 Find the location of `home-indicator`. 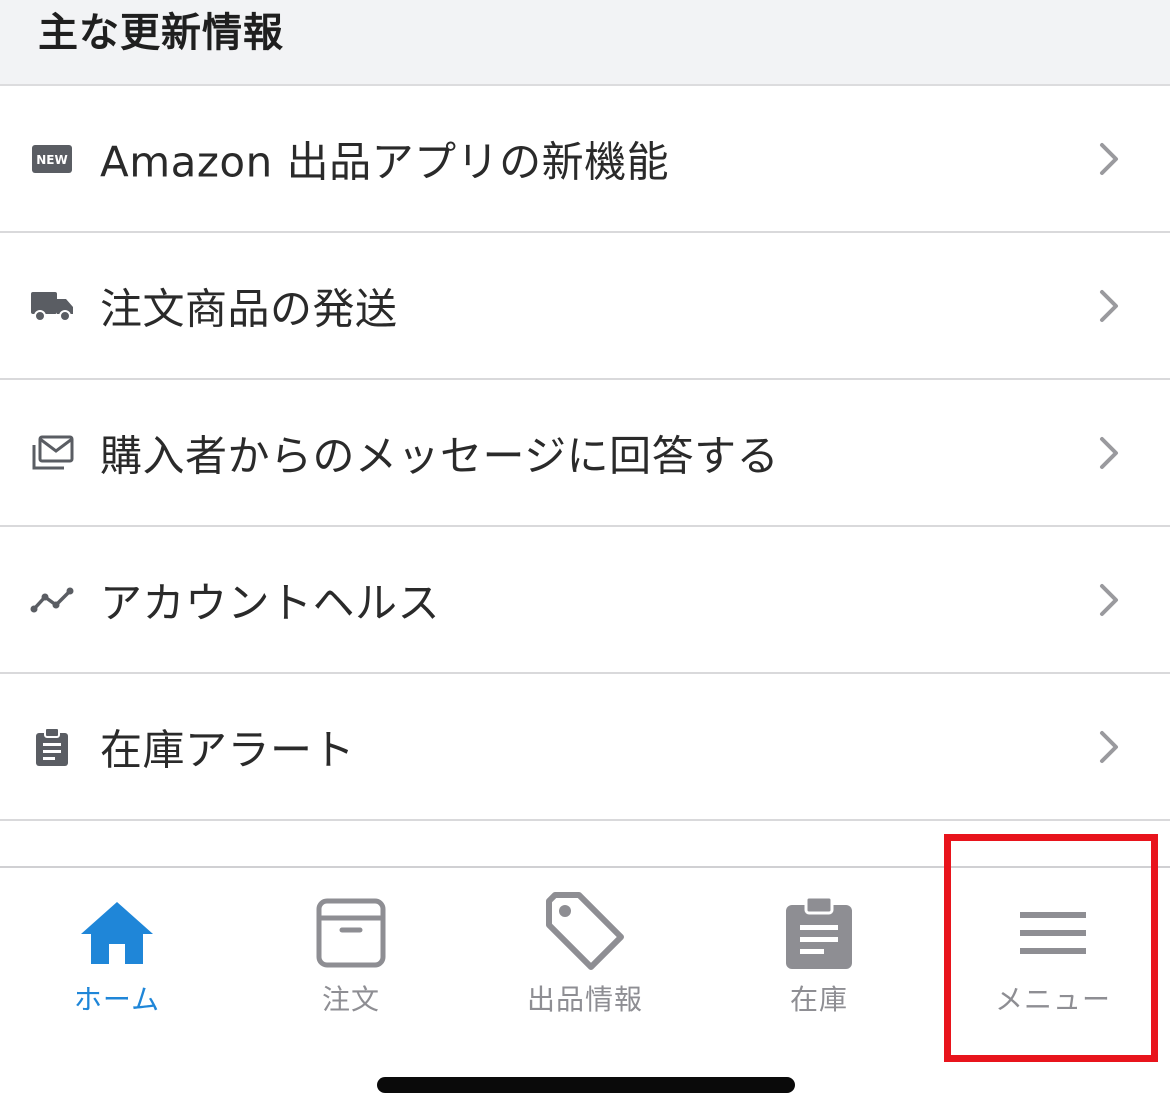

home-indicator is located at coordinates (586, 1085).